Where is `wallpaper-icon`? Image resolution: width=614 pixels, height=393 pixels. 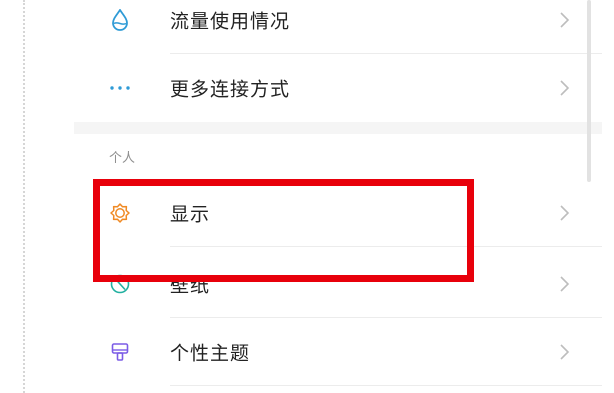
wallpaper-icon is located at coordinates (120, 284).